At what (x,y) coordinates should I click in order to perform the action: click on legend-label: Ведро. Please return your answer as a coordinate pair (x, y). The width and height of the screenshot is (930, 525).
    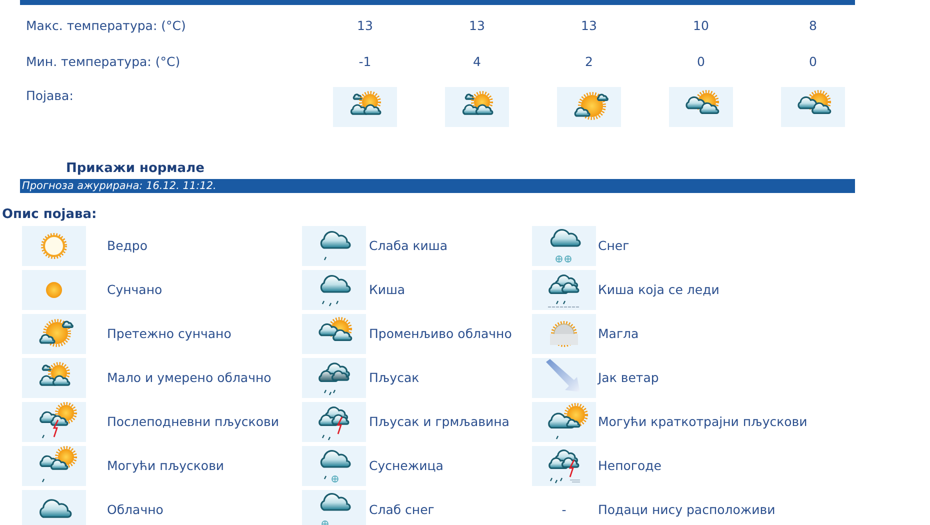
    Looking at the image, I should click on (127, 245).